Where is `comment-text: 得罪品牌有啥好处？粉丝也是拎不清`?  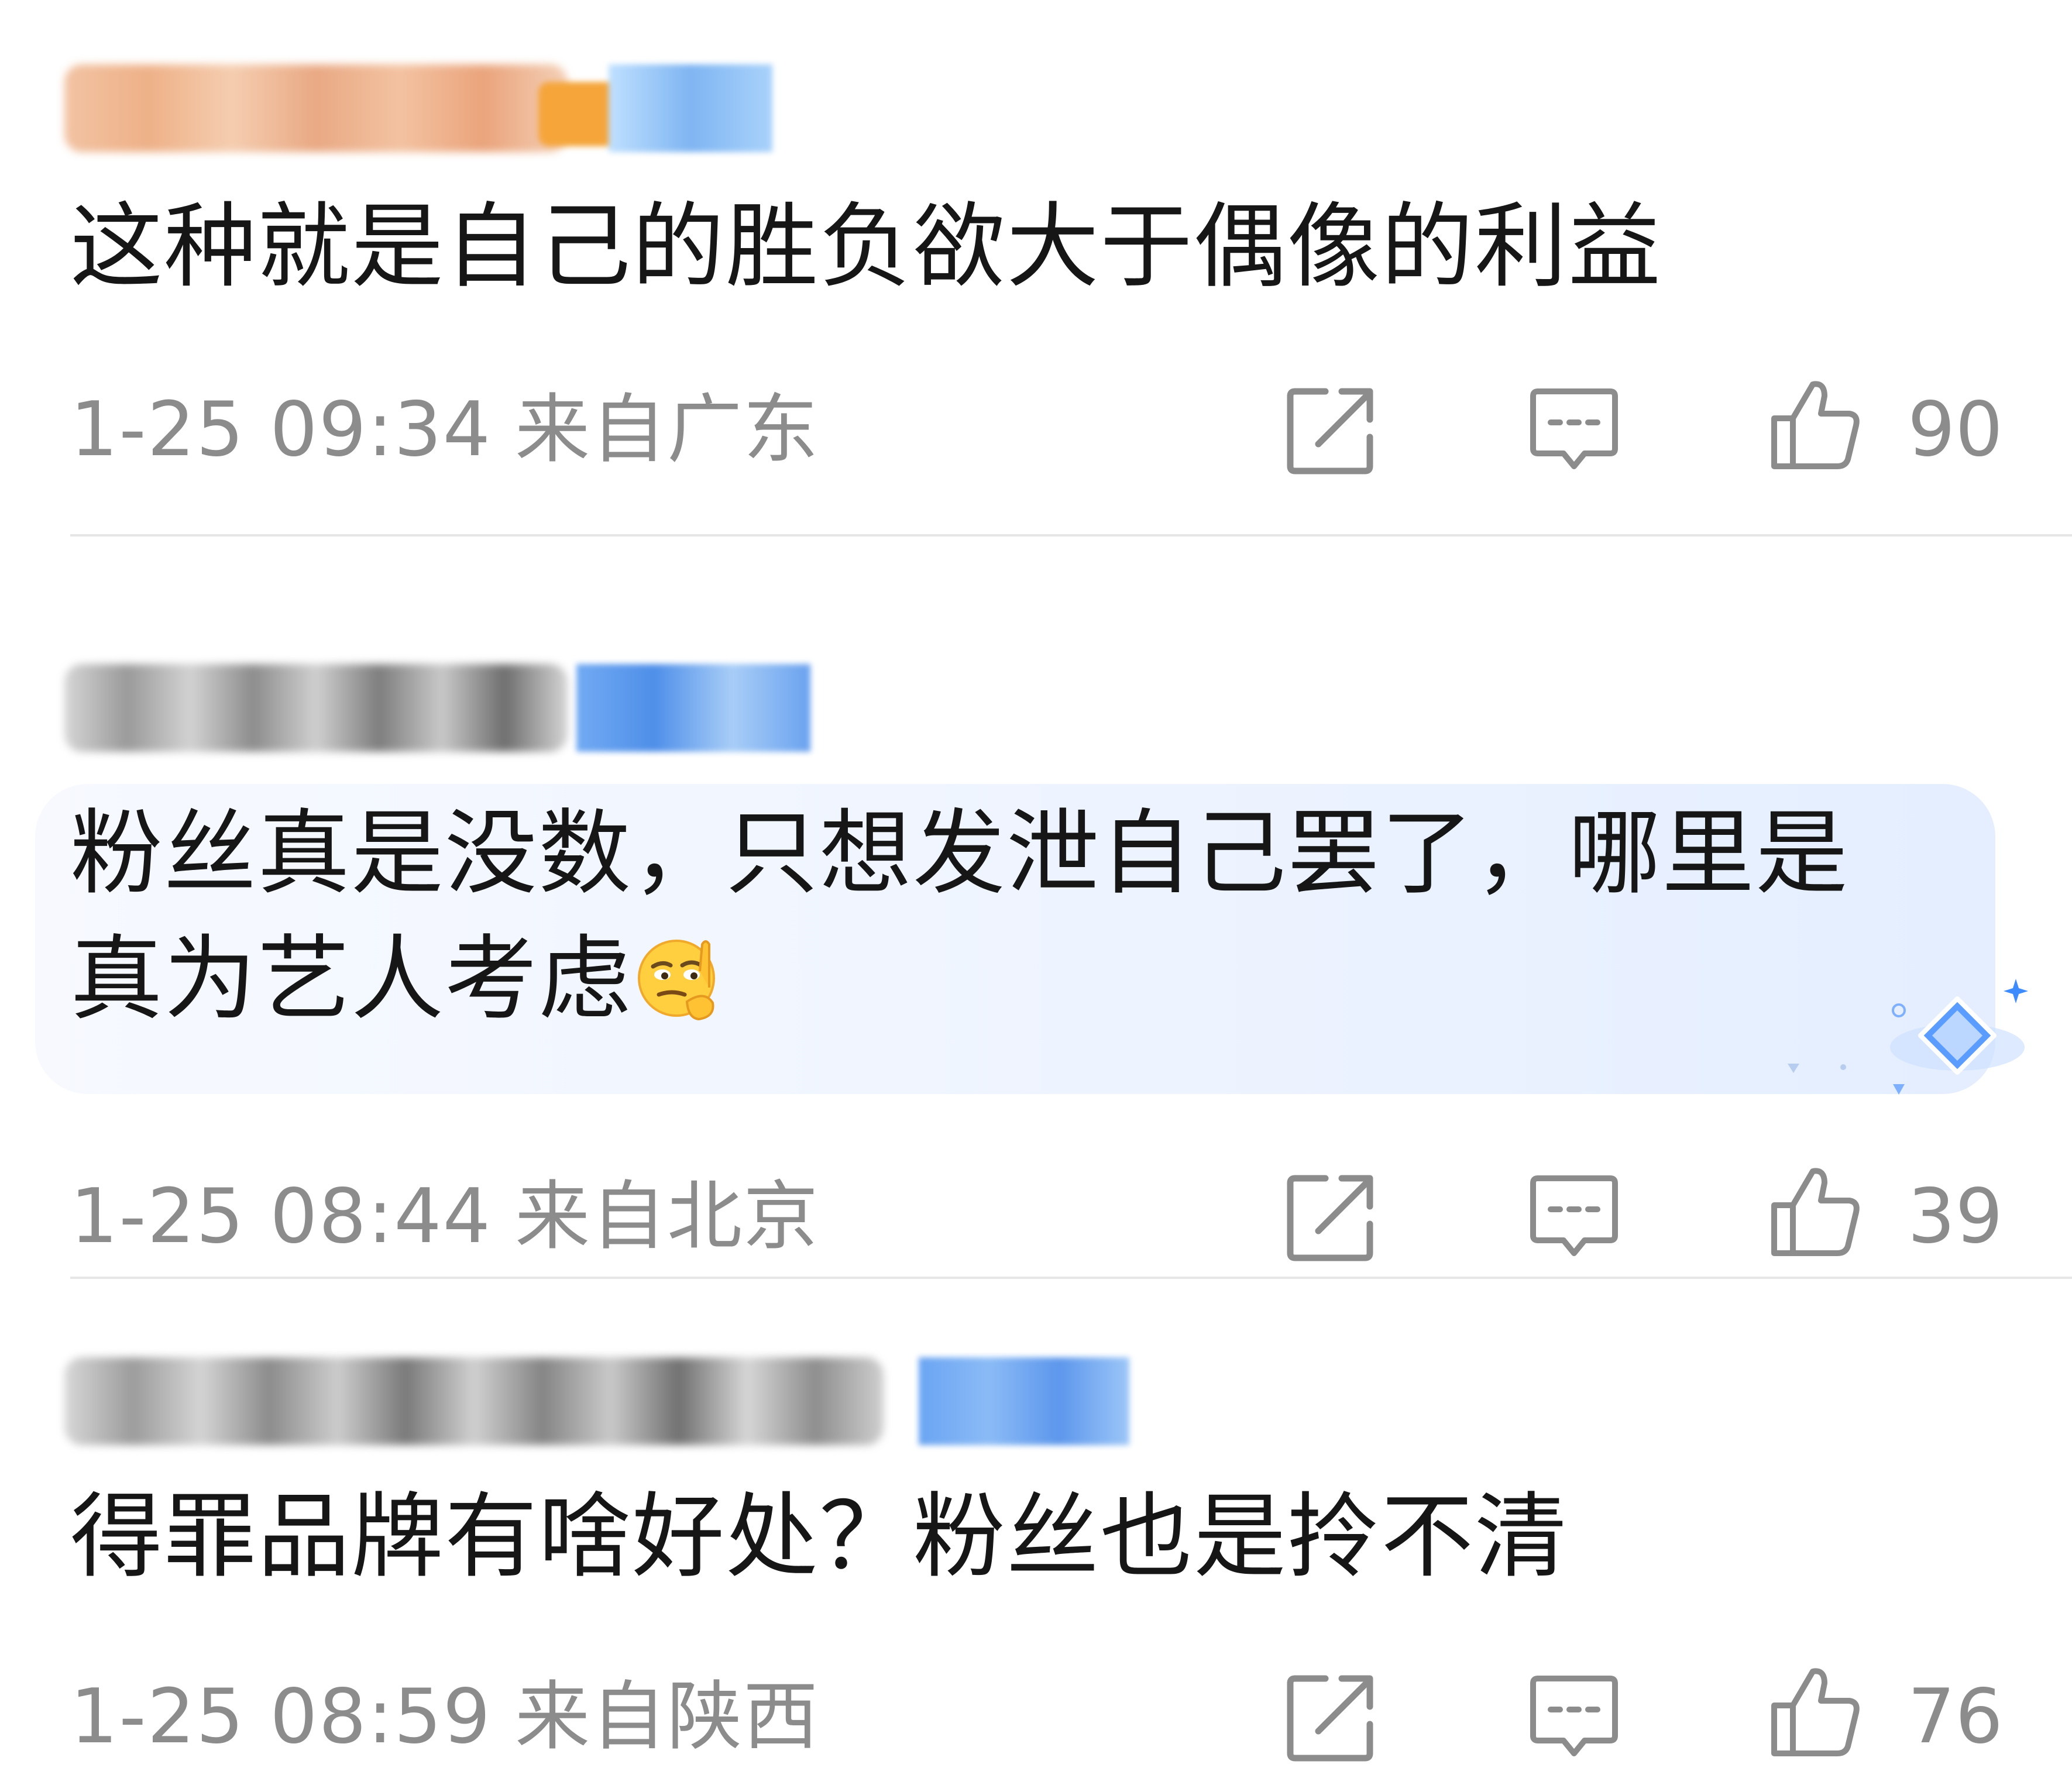 comment-text: 得罪品牌有啥好处？粉丝也是拎不清 is located at coordinates (819, 1537).